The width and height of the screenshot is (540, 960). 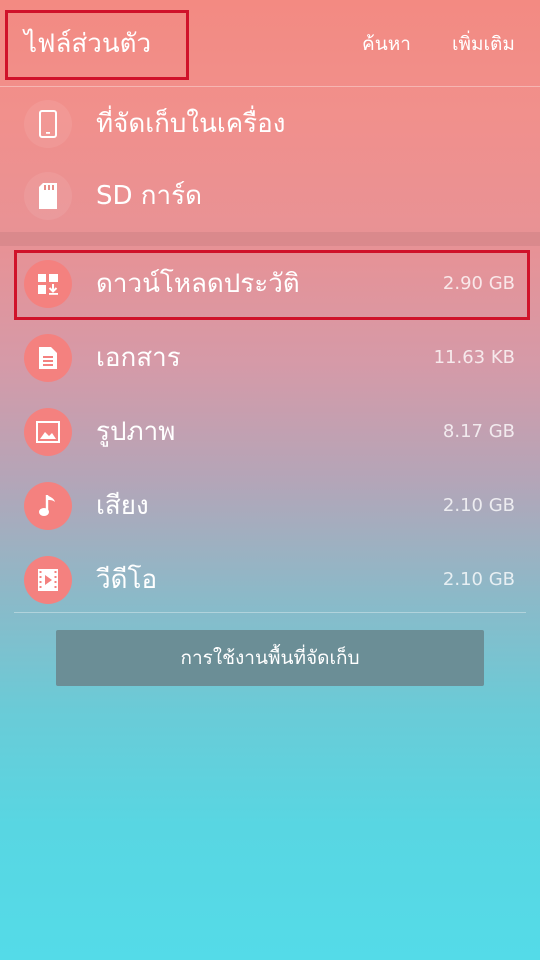 What do you see at coordinates (270, 196) in the screenshot?
I see `storage-item-sd-card: SD การ์ด` at bounding box center [270, 196].